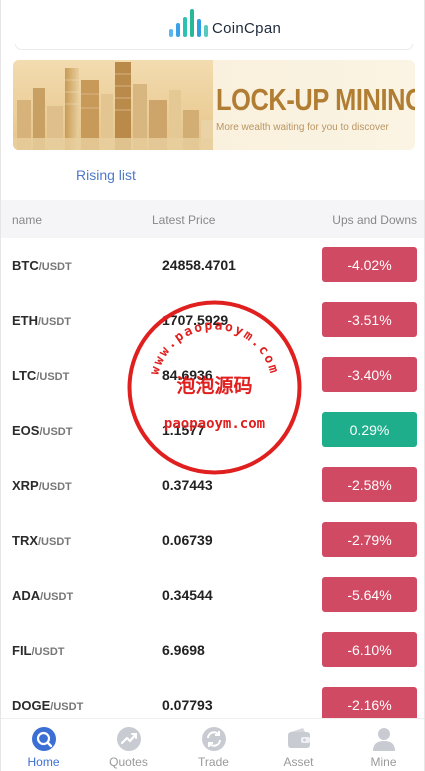 The image size is (425, 771). What do you see at coordinates (369, 319) in the screenshot?
I see `change-badge: -3.51%` at bounding box center [369, 319].